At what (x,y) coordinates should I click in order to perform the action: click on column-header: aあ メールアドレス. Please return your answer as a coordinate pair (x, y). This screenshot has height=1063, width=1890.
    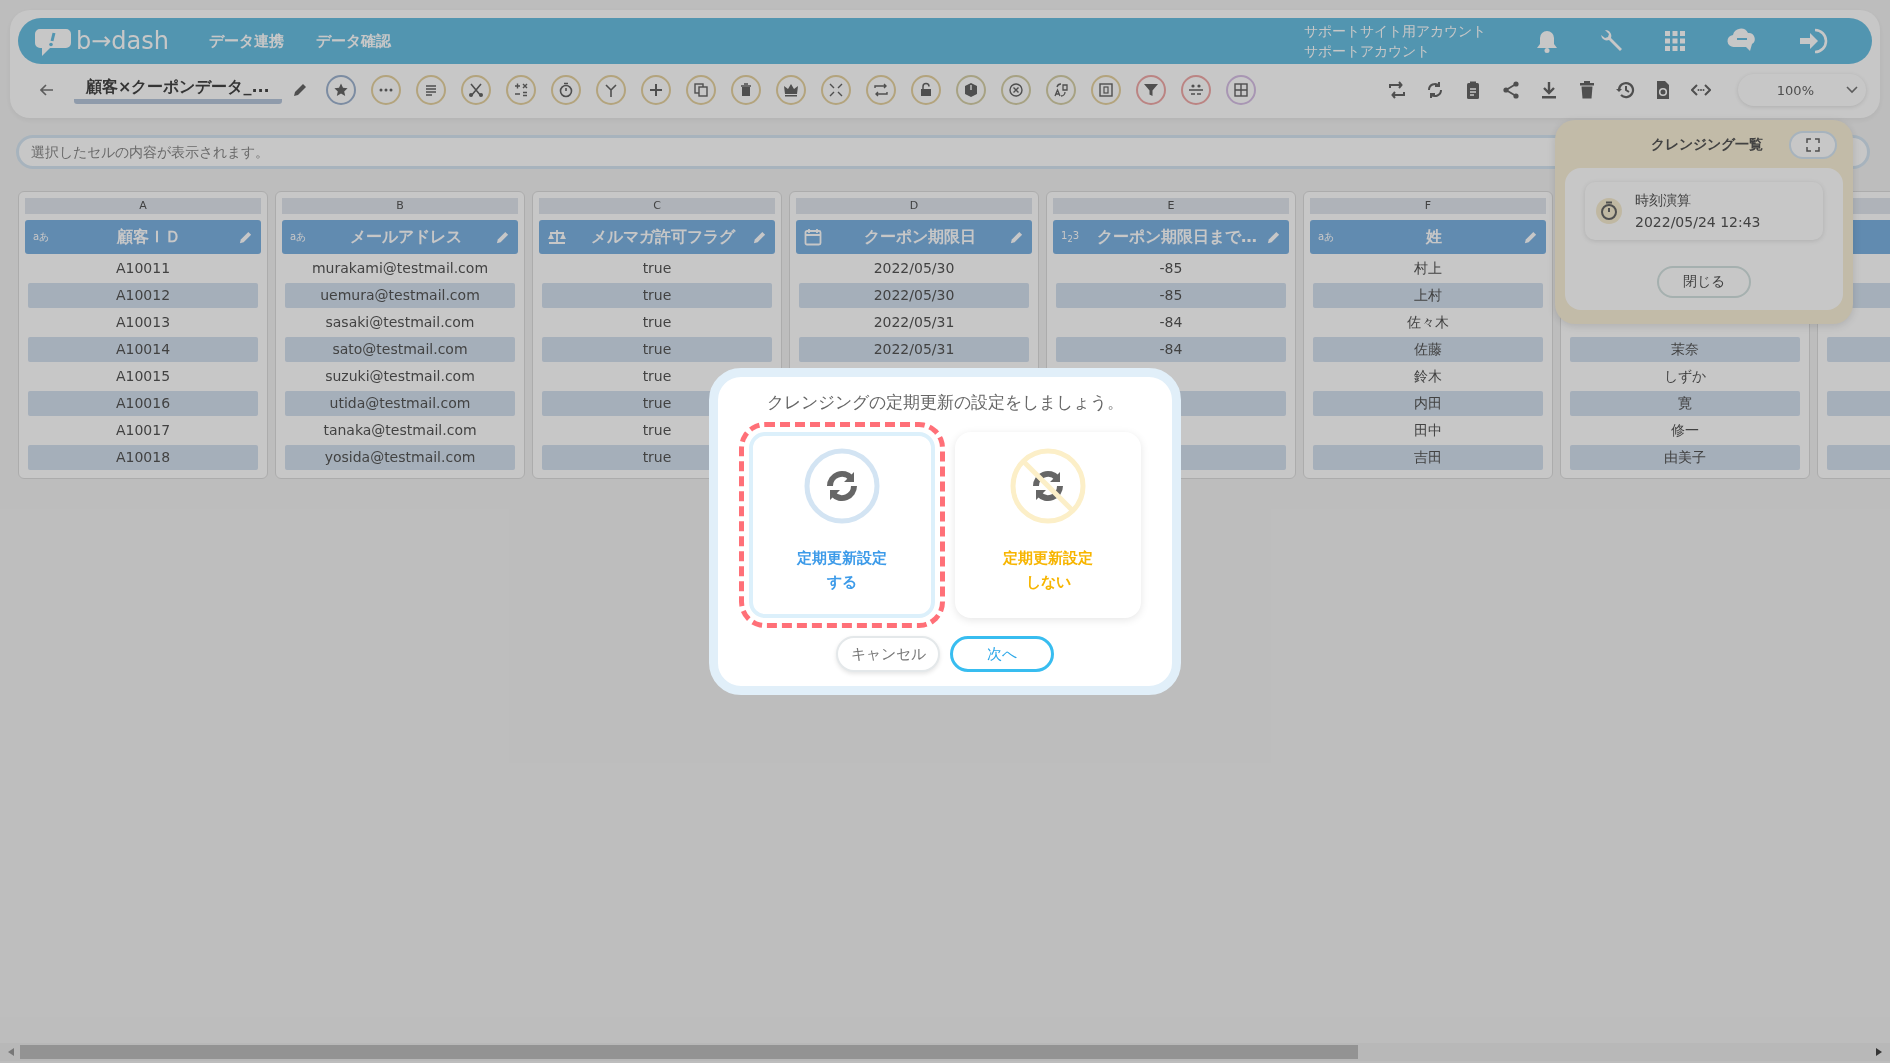
    Looking at the image, I should click on (400, 237).